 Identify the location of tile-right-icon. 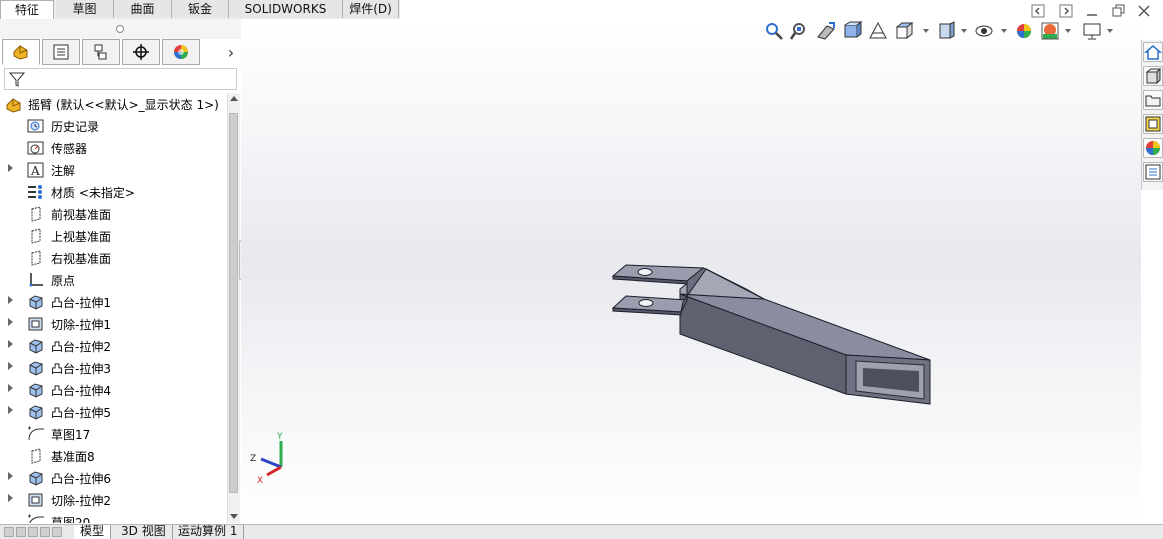
(1066, 11).